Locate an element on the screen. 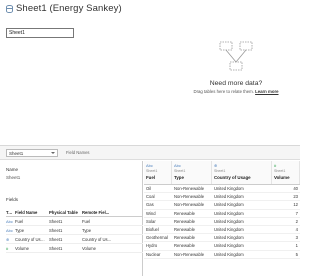 This screenshot has width=320, height=276. column-name: Volume is located at coordinates (282, 177).